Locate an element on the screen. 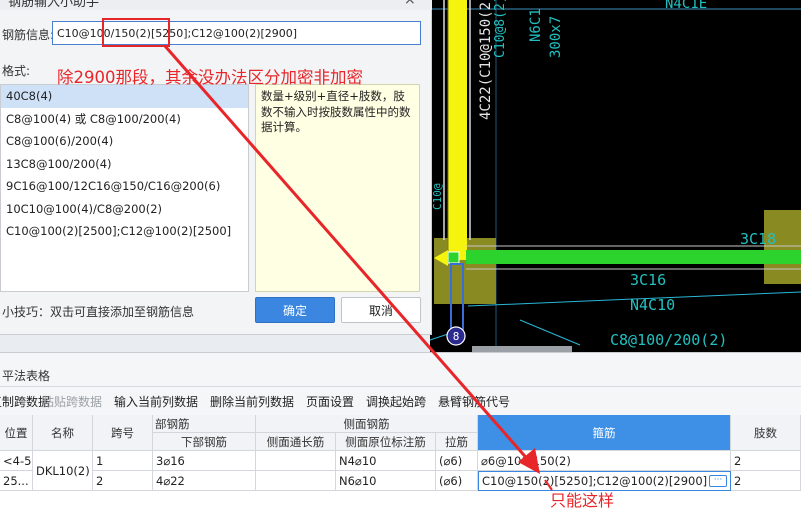 The width and height of the screenshot is (801, 518). format-label: 格式: is located at coordinates (16, 71).